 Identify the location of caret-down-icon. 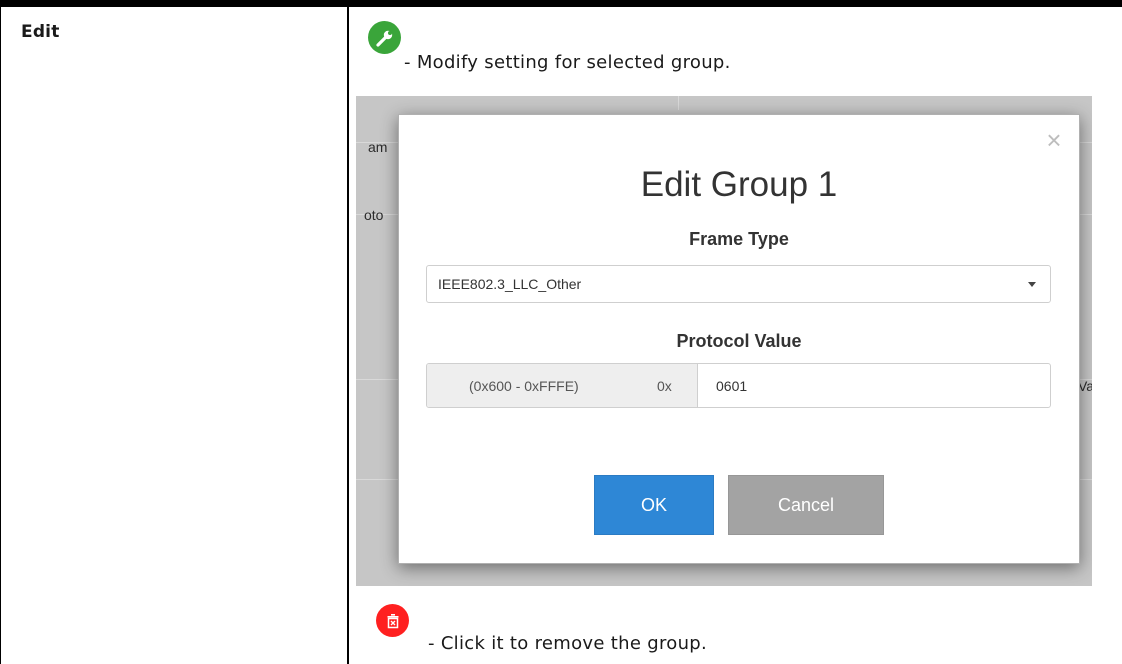
(1032, 284).